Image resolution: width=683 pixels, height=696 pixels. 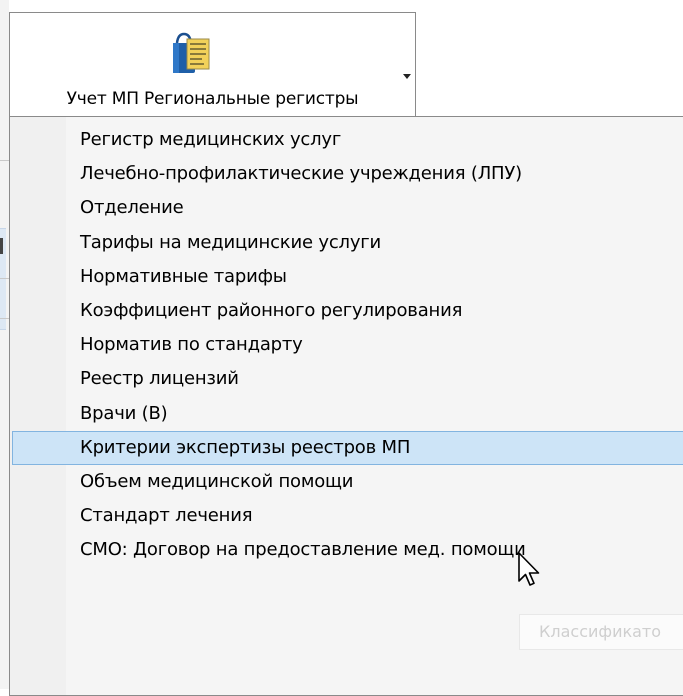 What do you see at coordinates (124, 413) in the screenshot?
I see `menu-item-label: Врачи (В)` at bounding box center [124, 413].